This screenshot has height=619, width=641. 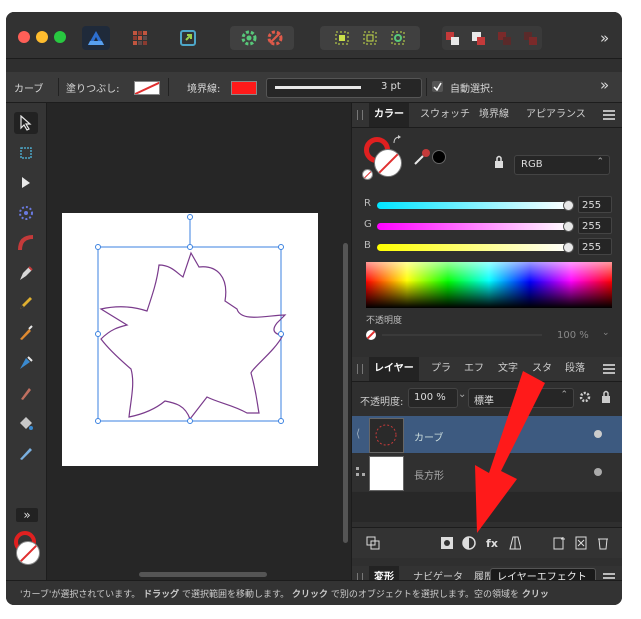 I want to click on layers-panel-menu-icon, so click(x=609, y=369).